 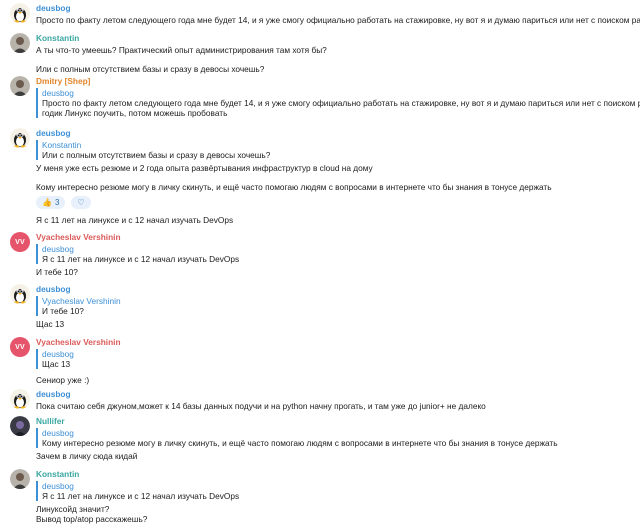 I want to click on quote-text: И тебе 10?, so click(x=63, y=311).